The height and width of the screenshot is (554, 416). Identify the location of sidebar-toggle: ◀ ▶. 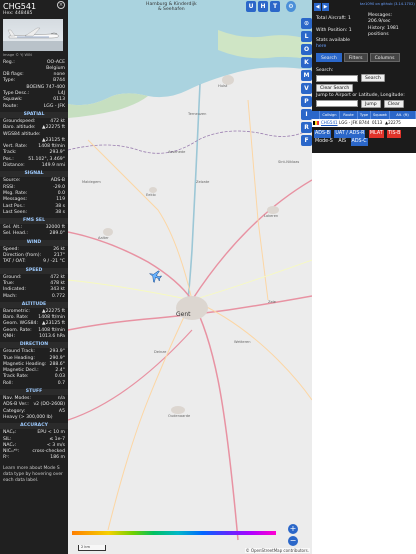
(321, 7).